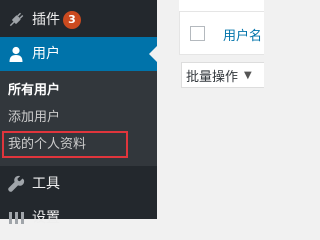 The image size is (320, 240). What do you see at coordinates (78, 218) in the screenshot?
I see `menu-item-settings: 设置` at bounding box center [78, 218].